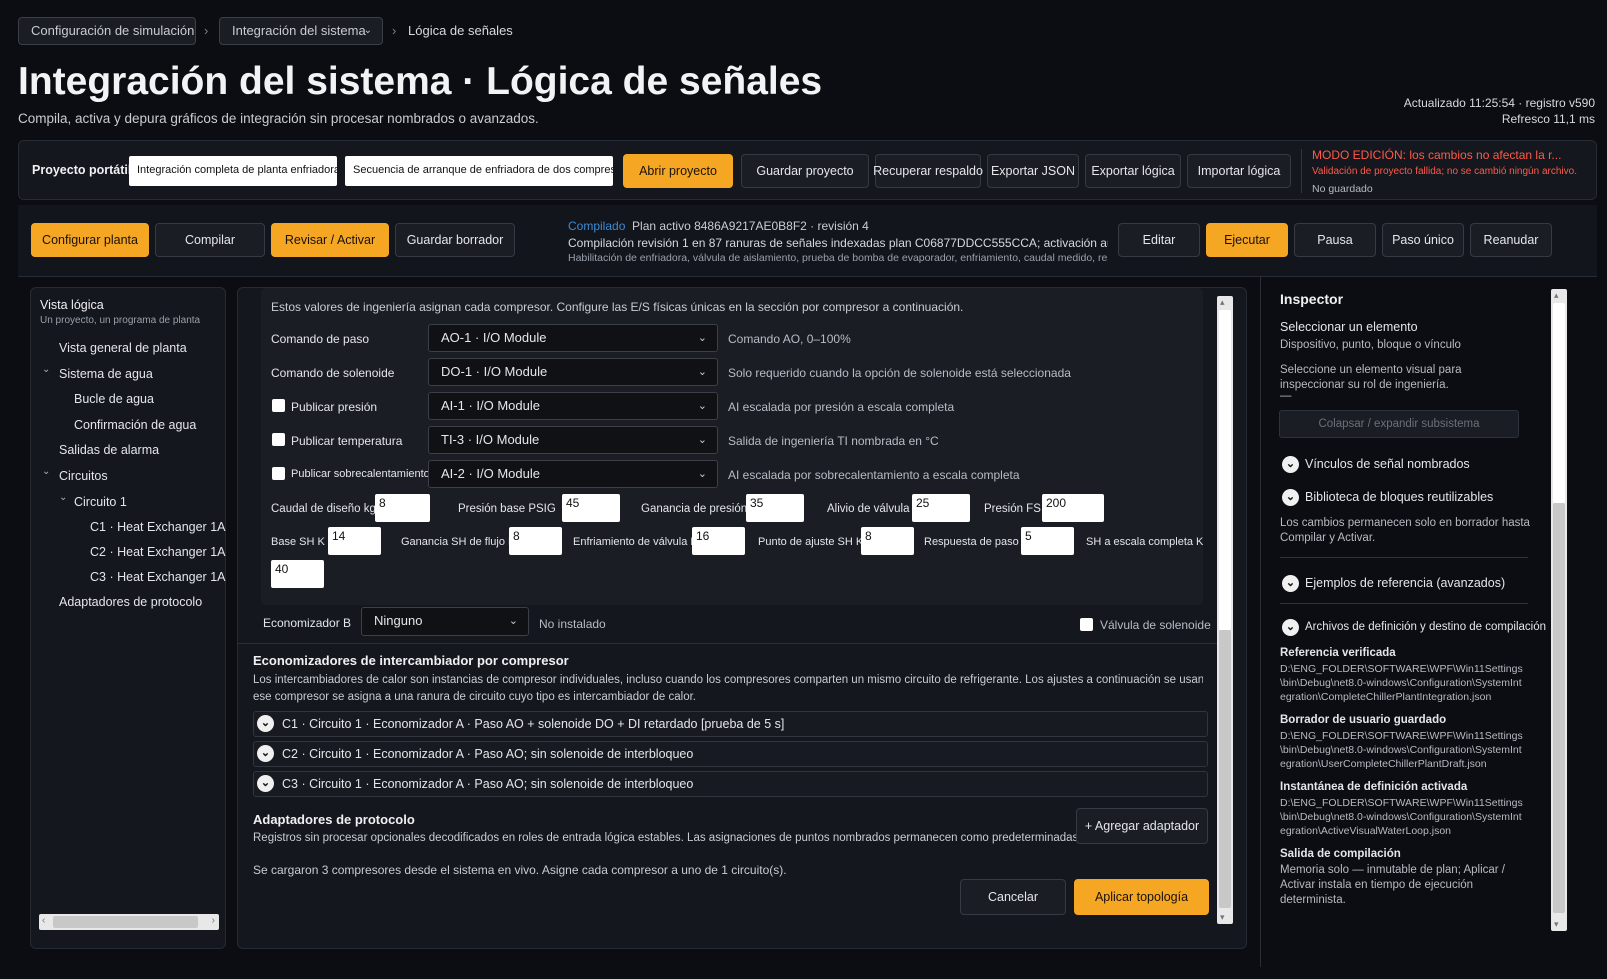  I want to click on named-links-section: Vínculos de señal nombrados, so click(1387, 464).